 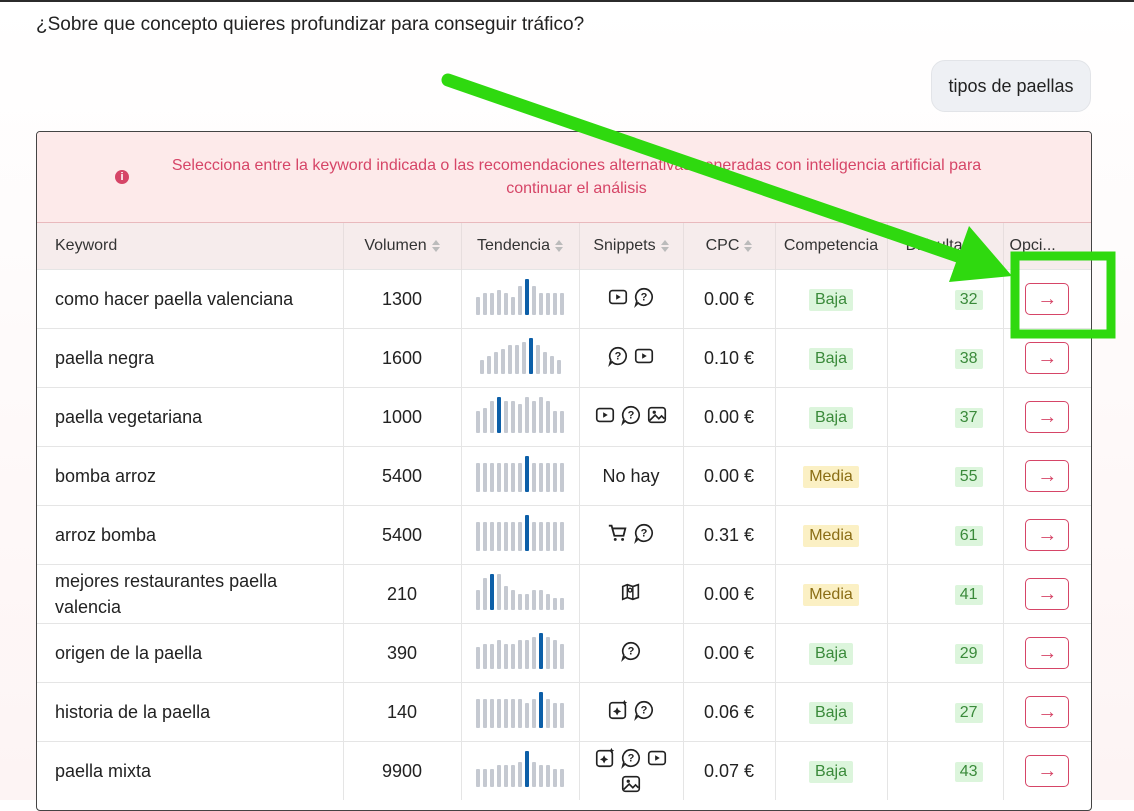 What do you see at coordinates (617, 356) in the screenshot?
I see `question-icon: ?` at bounding box center [617, 356].